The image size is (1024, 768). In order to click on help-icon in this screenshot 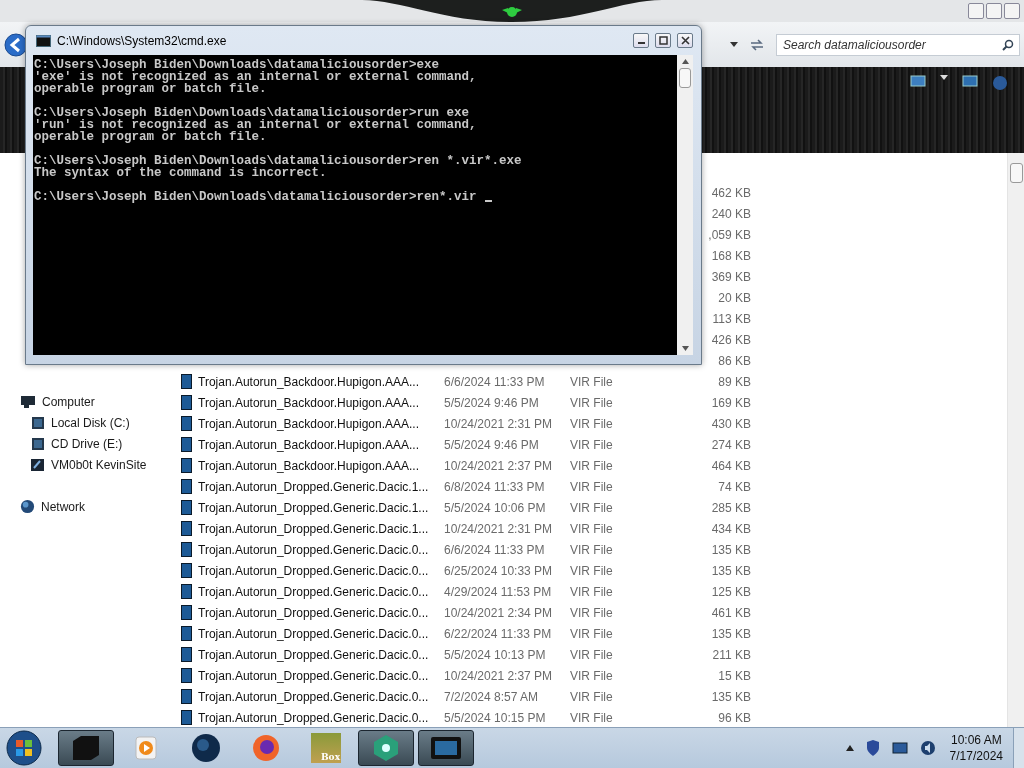, I will do `click(1000, 83)`.